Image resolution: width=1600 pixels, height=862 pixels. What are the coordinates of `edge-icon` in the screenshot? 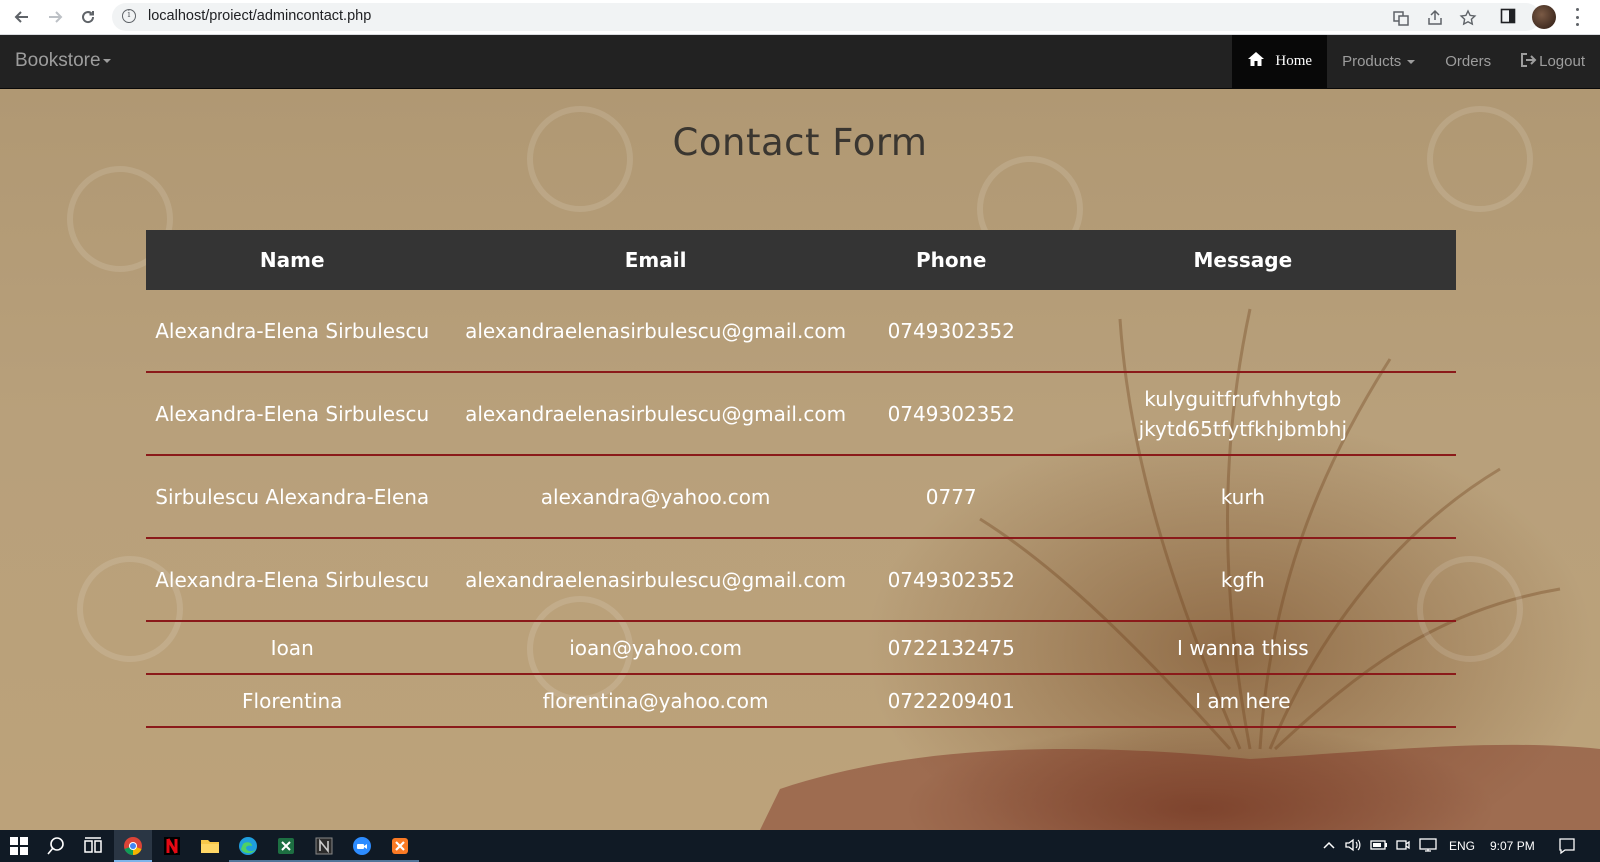 It's located at (248, 846).